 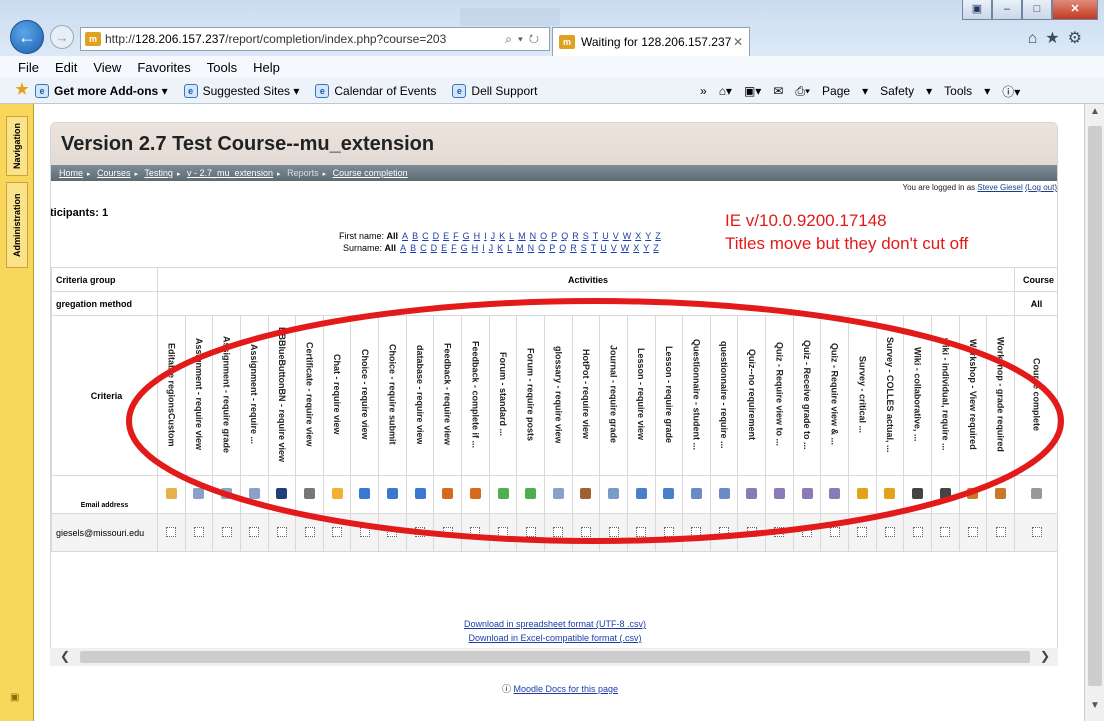 What do you see at coordinates (999, 187) in the screenshot?
I see `user-link: Steve Giesel` at bounding box center [999, 187].